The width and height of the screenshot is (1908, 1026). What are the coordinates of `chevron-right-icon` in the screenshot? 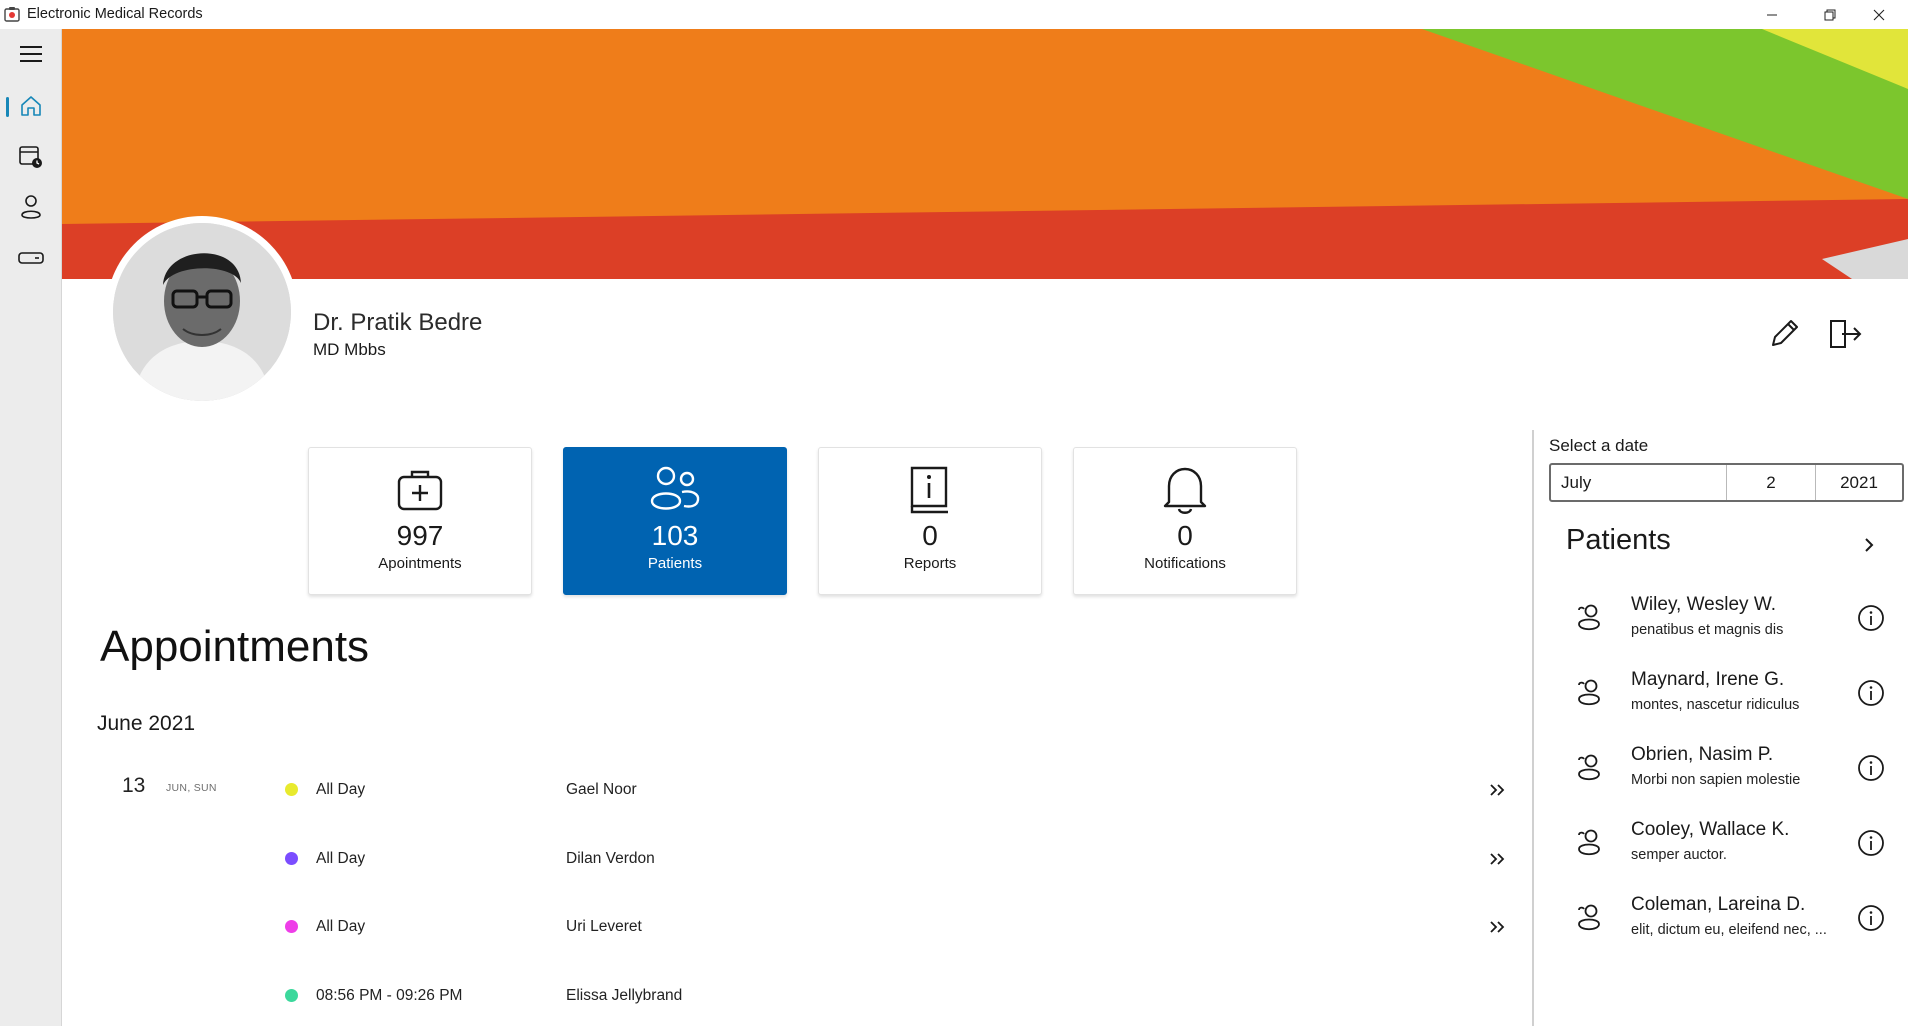 It's located at (1869, 545).